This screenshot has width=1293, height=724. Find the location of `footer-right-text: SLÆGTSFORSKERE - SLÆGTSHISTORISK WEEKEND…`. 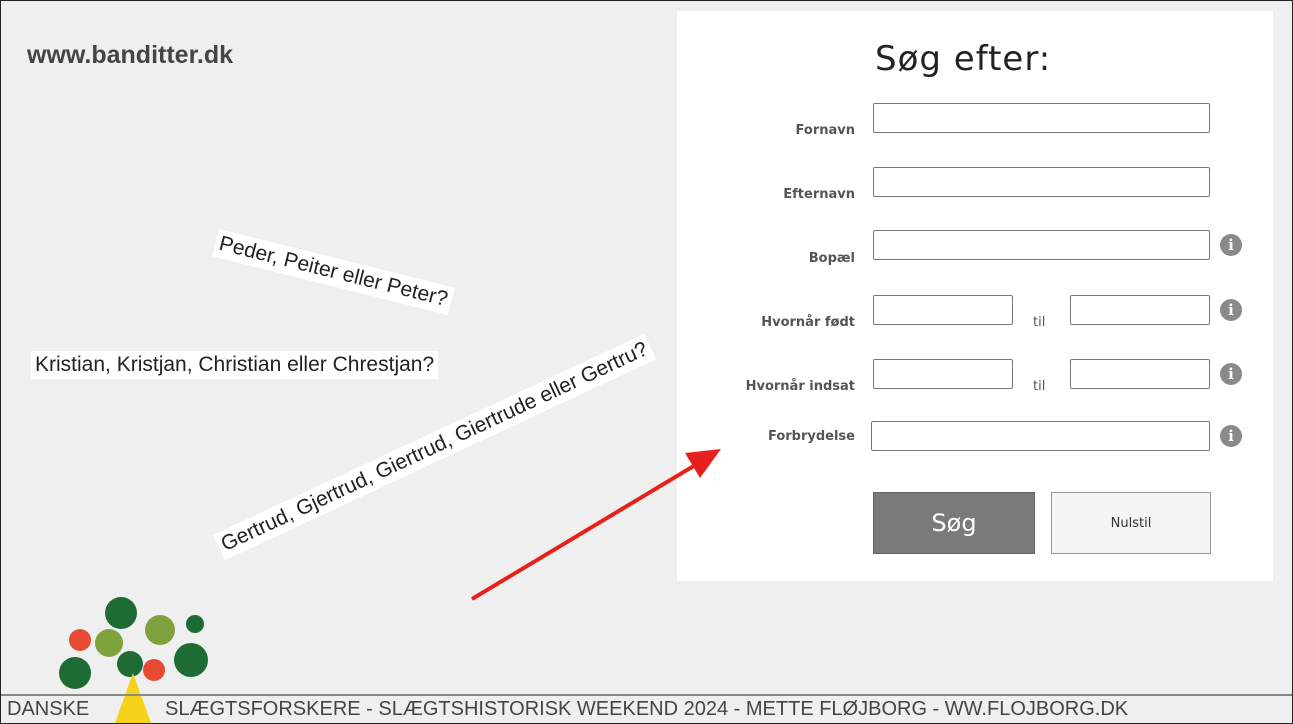

footer-right-text: SLÆGTSFORSKERE - SLÆGTSHISTORISK WEEKEND… is located at coordinates (647, 709).